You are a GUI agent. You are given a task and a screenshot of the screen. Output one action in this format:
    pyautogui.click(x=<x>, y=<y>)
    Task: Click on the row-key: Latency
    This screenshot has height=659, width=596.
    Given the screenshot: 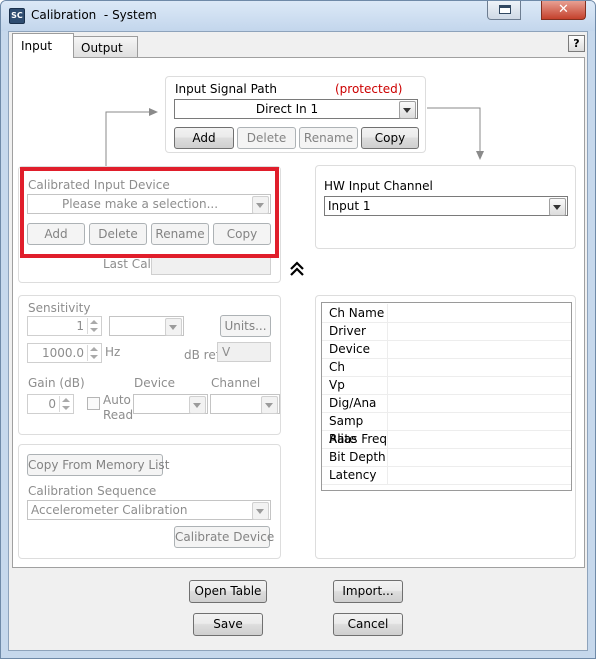 What is the action you would take?
    pyautogui.click(x=353, y=475)
    